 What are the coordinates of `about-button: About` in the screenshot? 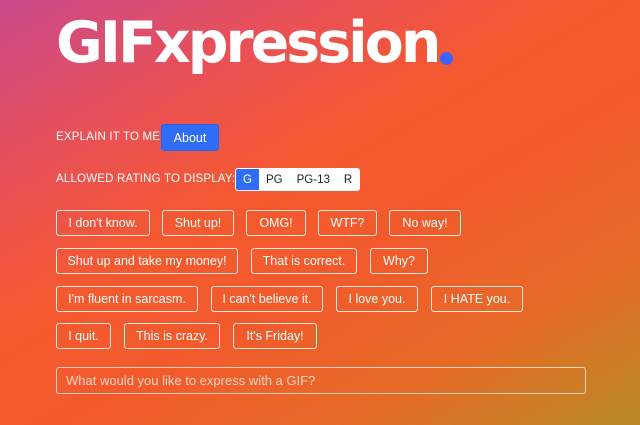 It's located at (190, 137).